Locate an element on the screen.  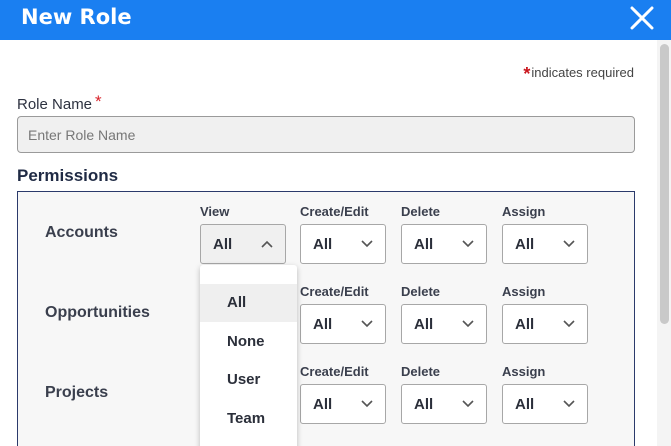
accounts-delete-select: All is located at coordinates (444, 244).